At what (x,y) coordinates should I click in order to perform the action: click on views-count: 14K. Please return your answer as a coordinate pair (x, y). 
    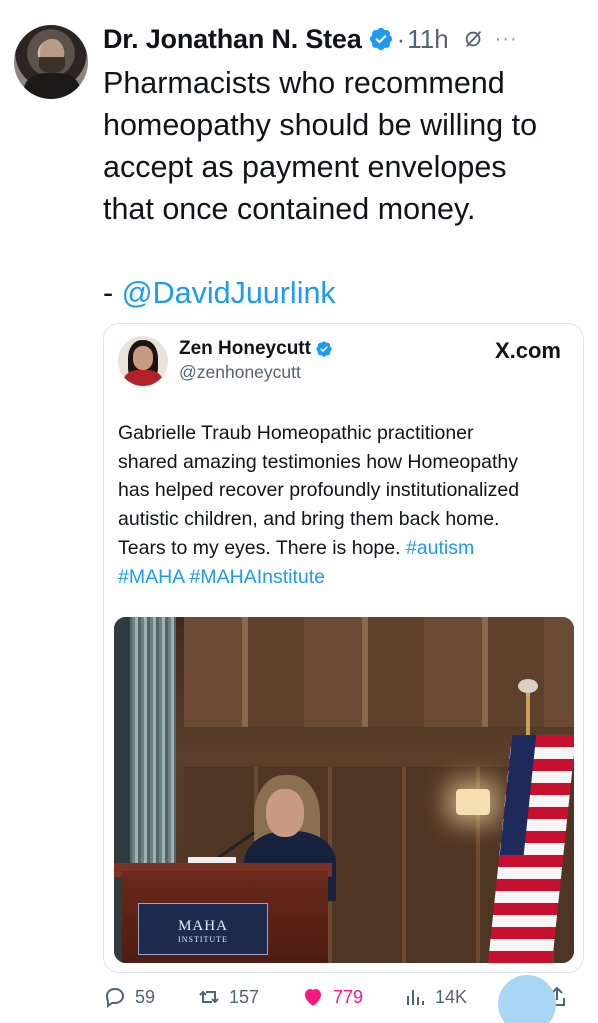
    Looking at the image, I should click on (451, 996).